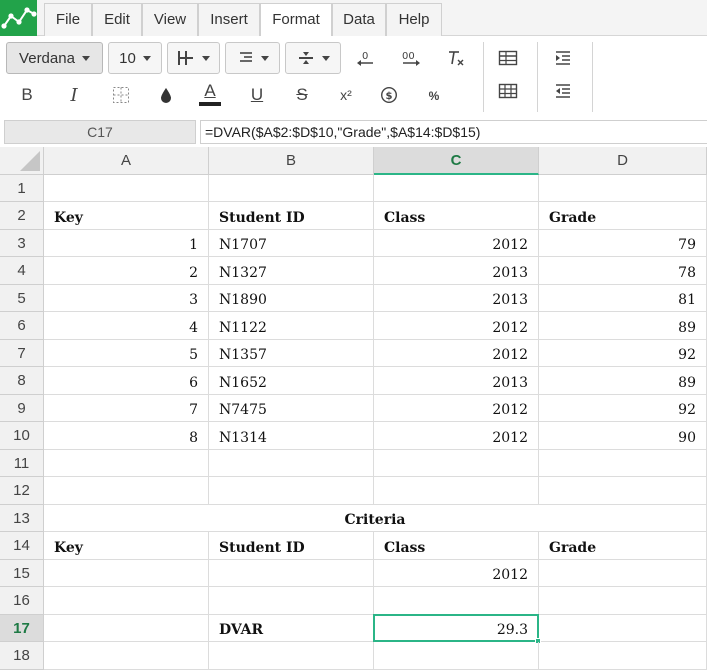  I want to click on cell-a6: 4, so click(126, 326).